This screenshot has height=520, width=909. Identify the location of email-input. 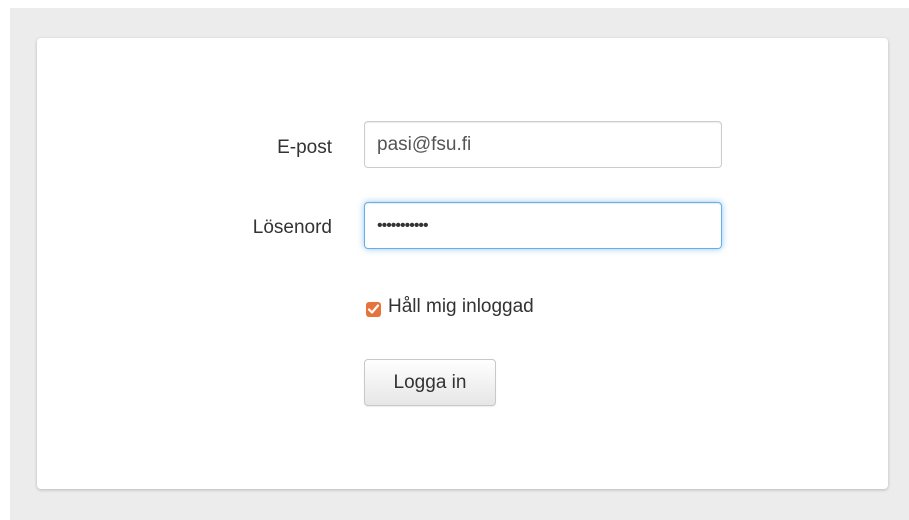
(543, 144).